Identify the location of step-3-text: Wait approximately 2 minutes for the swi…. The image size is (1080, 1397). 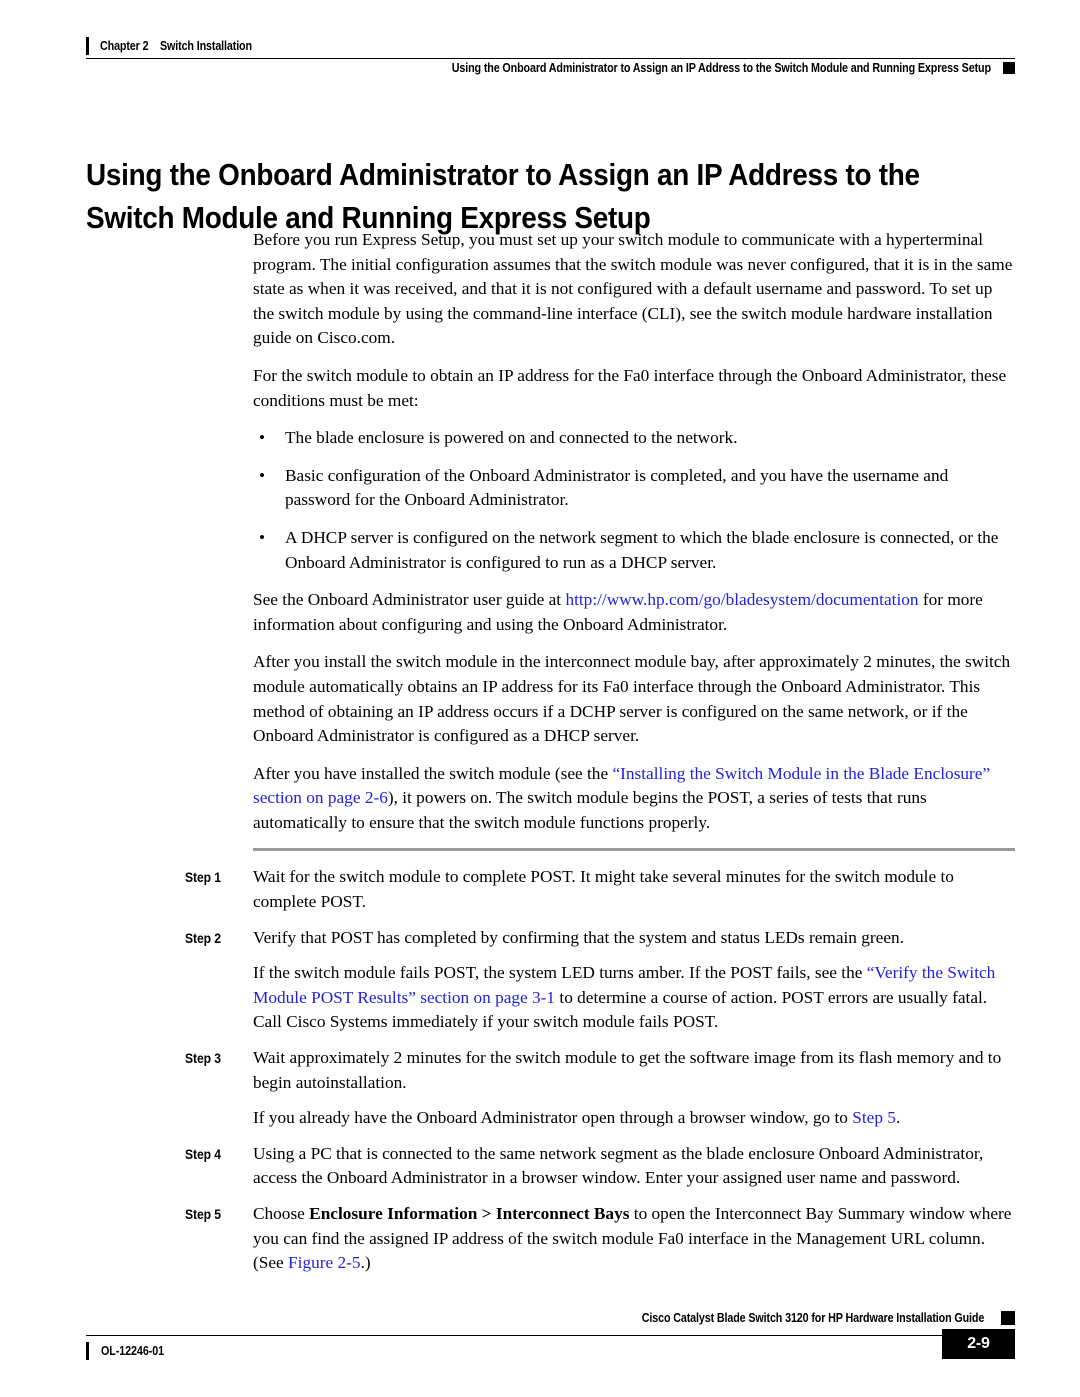
(627, 1070).